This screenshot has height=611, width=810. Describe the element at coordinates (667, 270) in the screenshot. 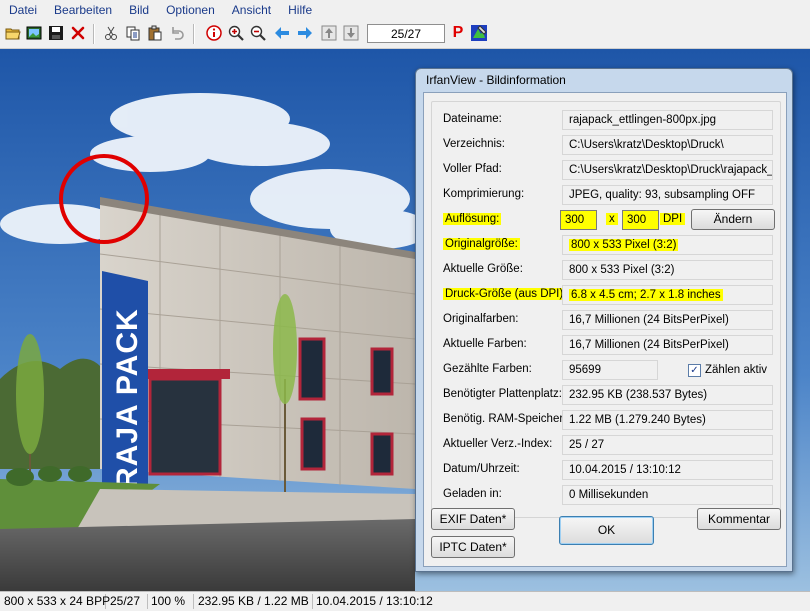

I see `current-size-value: 800 x 533 Pixel (3:2)` at that location.